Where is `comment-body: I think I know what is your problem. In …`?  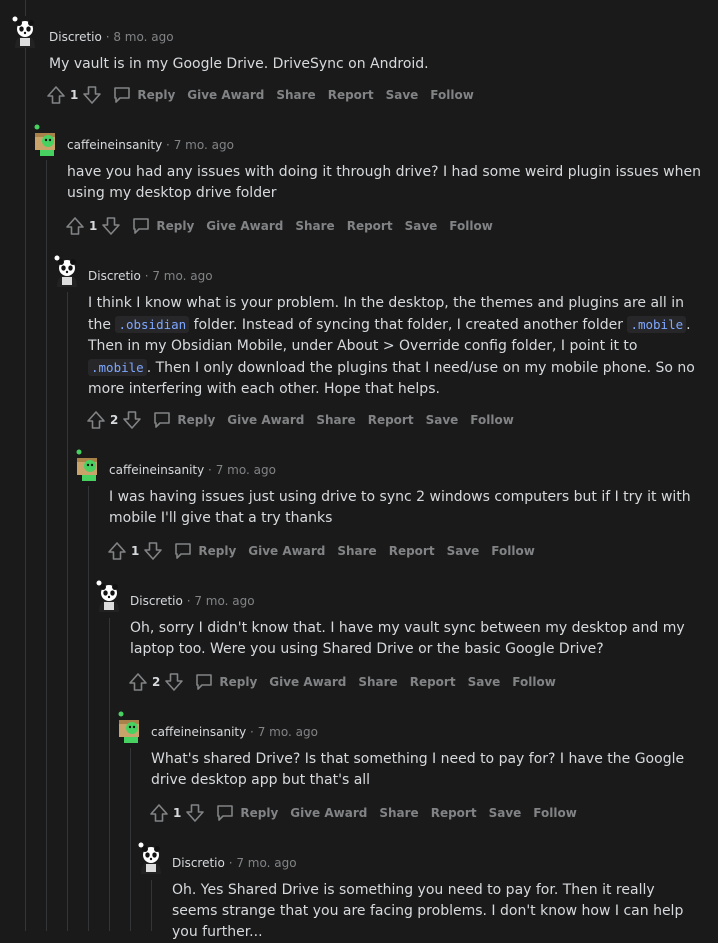 comment-body: I think I know what is your problem. In … is located at coordinates (403, 346).